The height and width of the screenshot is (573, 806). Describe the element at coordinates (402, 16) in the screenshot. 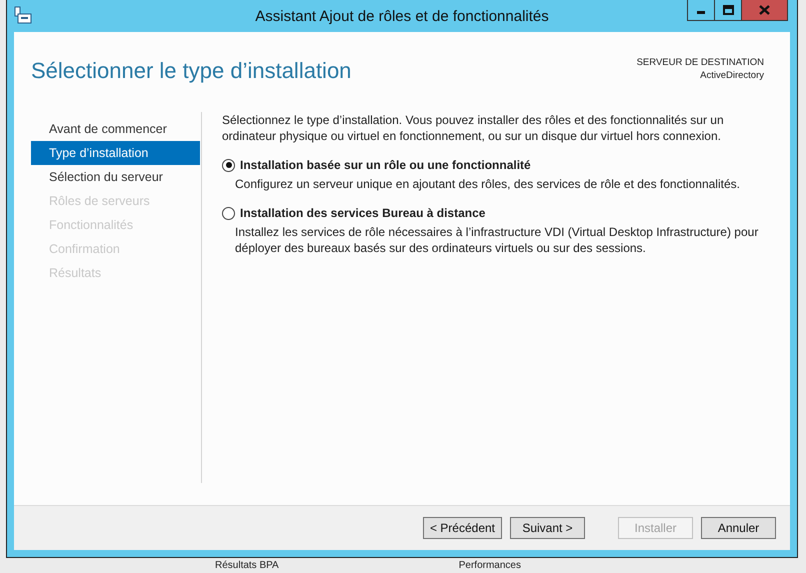

I see `window-title: Assistant Ajout de rôles et de fonctionnalités` at that location.